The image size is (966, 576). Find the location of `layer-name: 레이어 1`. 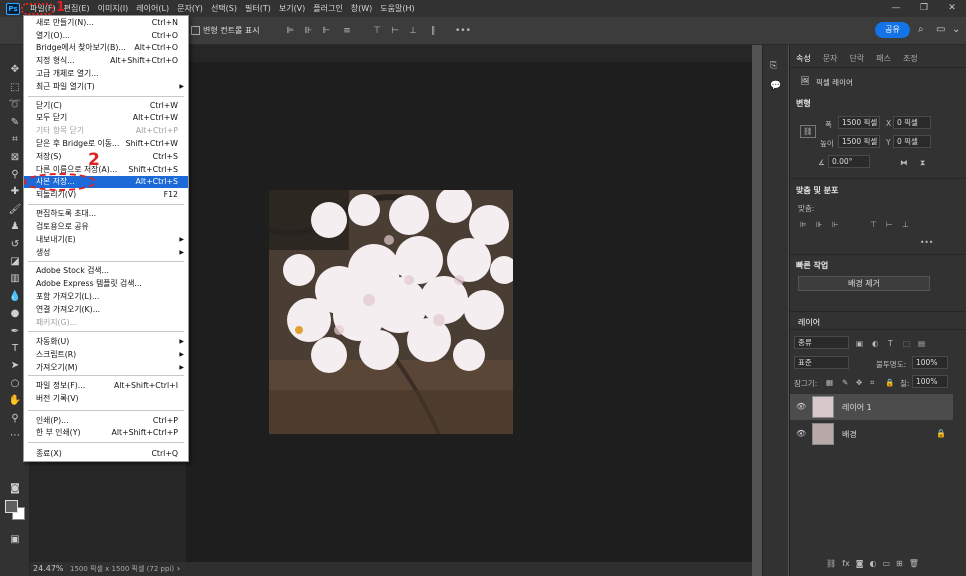

layer-name: 레이어 1 is located at coordinates (857, 407).